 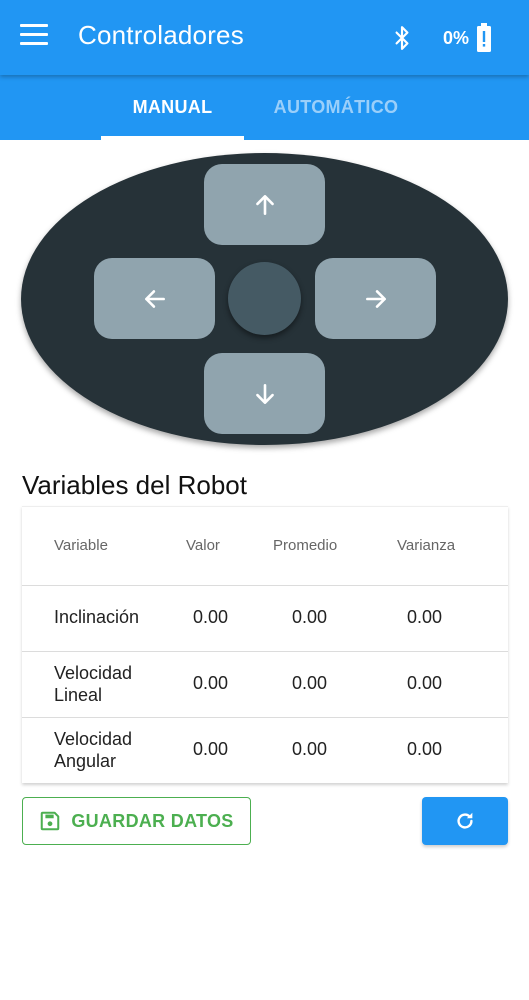 What do you see at coordinates (161, 35) in the screenshot?
I see `app-title: Controladores` at bounding box center [161, 35].